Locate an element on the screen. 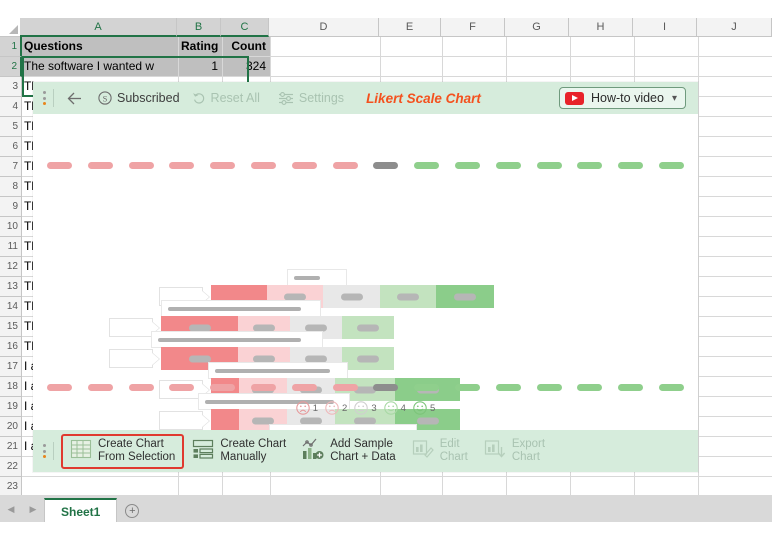 This screenshot has height=543, width=772. row-header-7: 7 is located at coordinates (11, 167).